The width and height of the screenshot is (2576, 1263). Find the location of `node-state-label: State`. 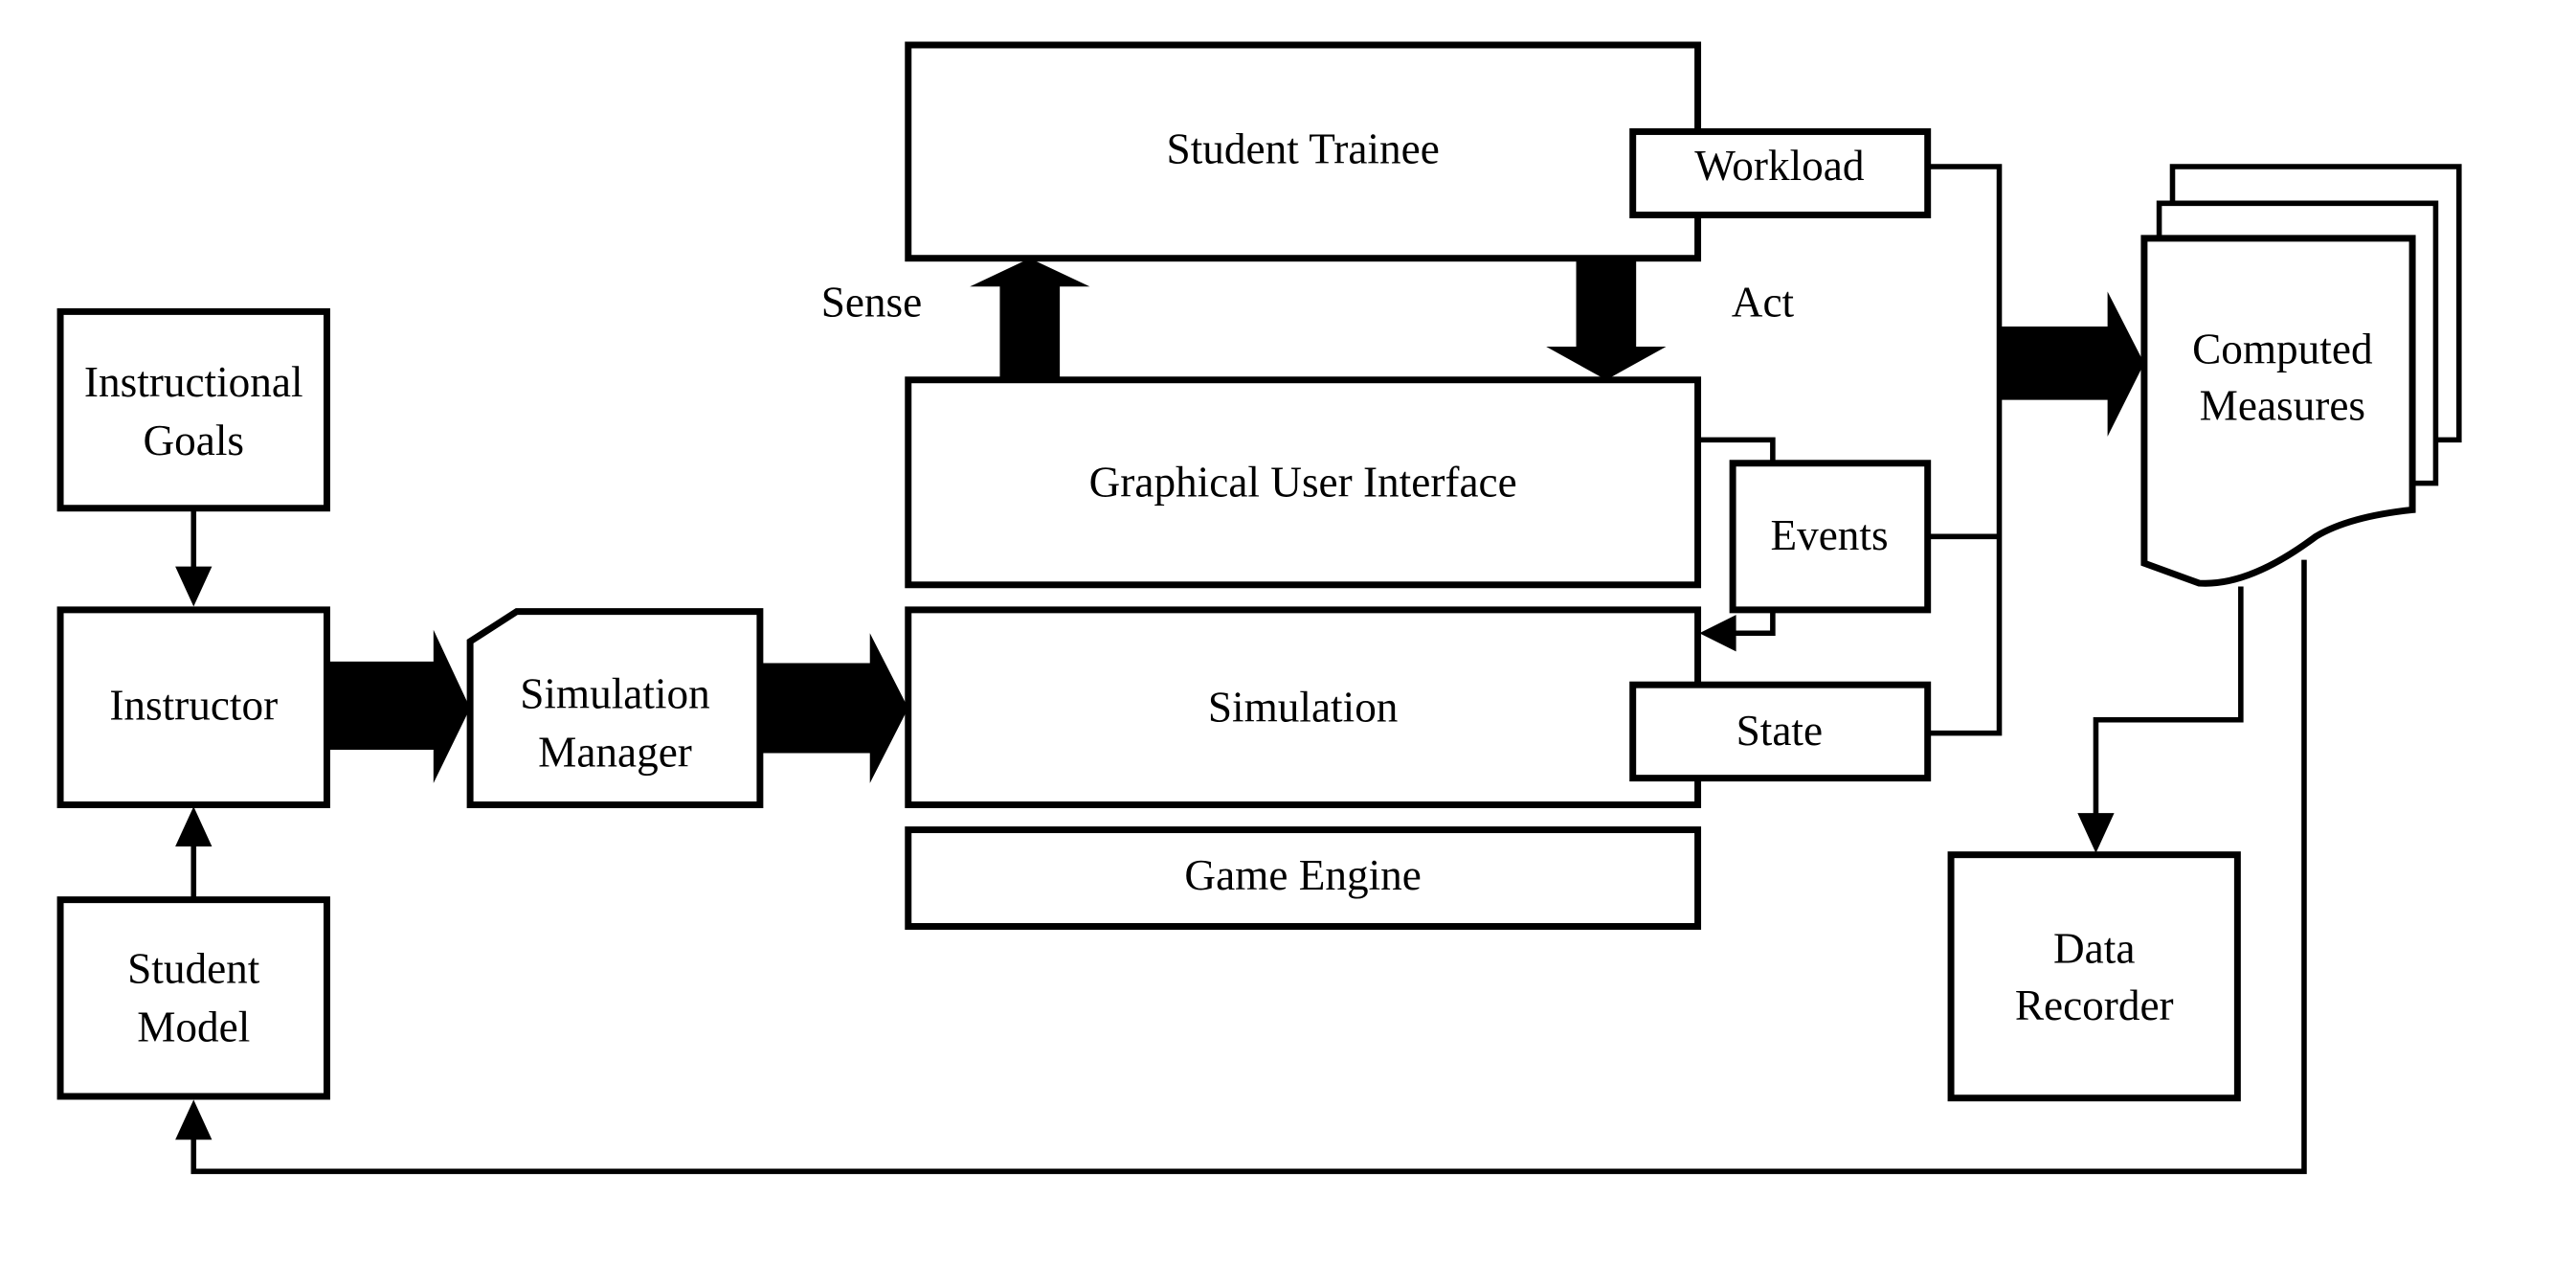

node-state-label: State is located at coordinates (1780, 731).